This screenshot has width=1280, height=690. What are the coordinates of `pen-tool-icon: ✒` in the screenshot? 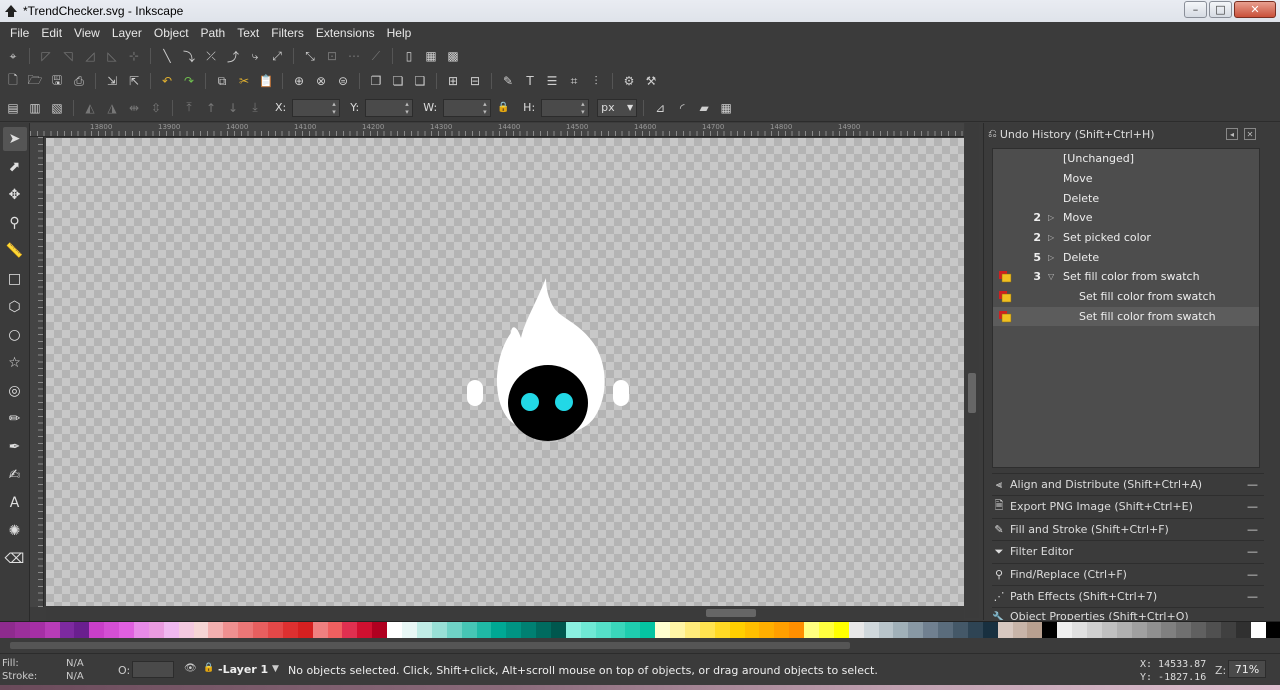 It's located at (15, 447).